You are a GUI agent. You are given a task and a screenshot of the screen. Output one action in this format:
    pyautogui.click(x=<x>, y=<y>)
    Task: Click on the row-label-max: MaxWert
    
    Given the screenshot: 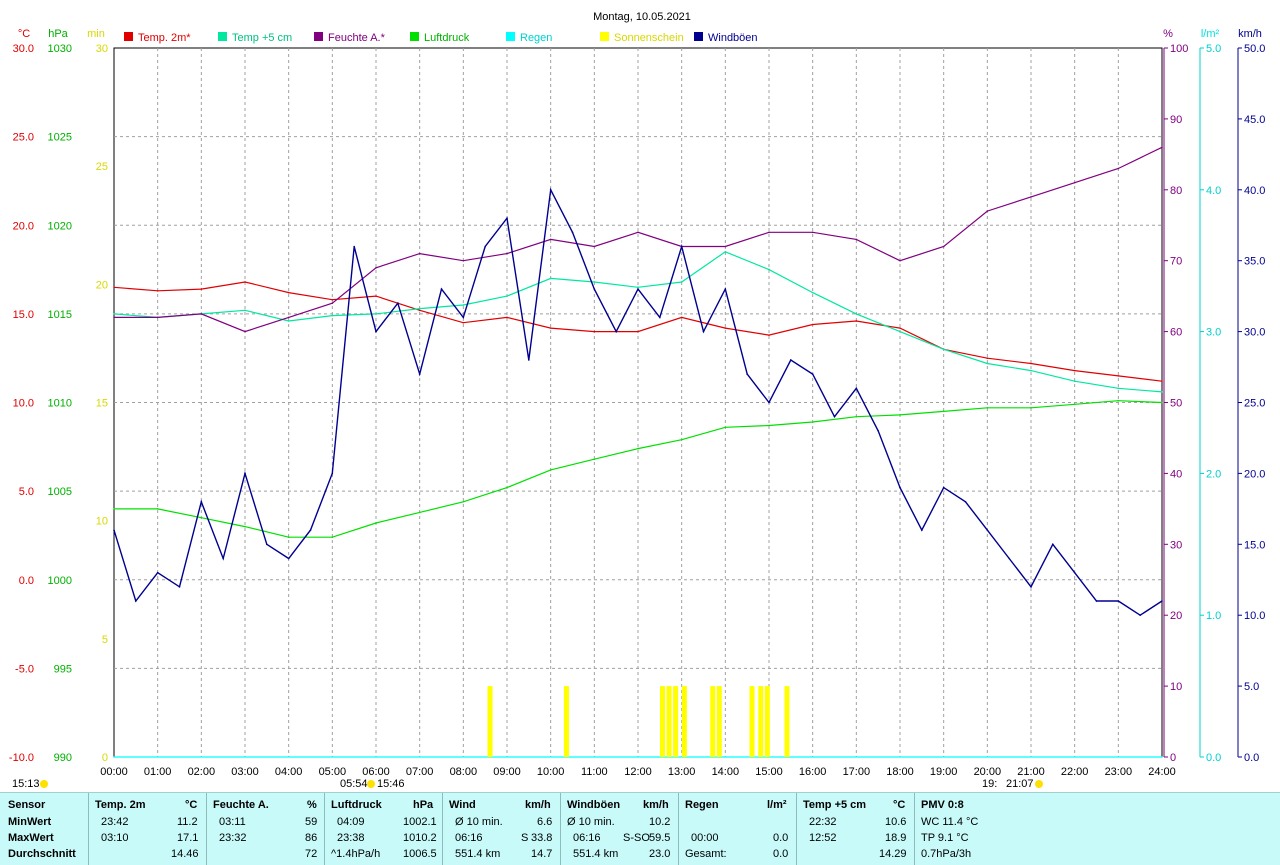 What is the action you would take?
    pyautogui.click(x=31, y=838)
    